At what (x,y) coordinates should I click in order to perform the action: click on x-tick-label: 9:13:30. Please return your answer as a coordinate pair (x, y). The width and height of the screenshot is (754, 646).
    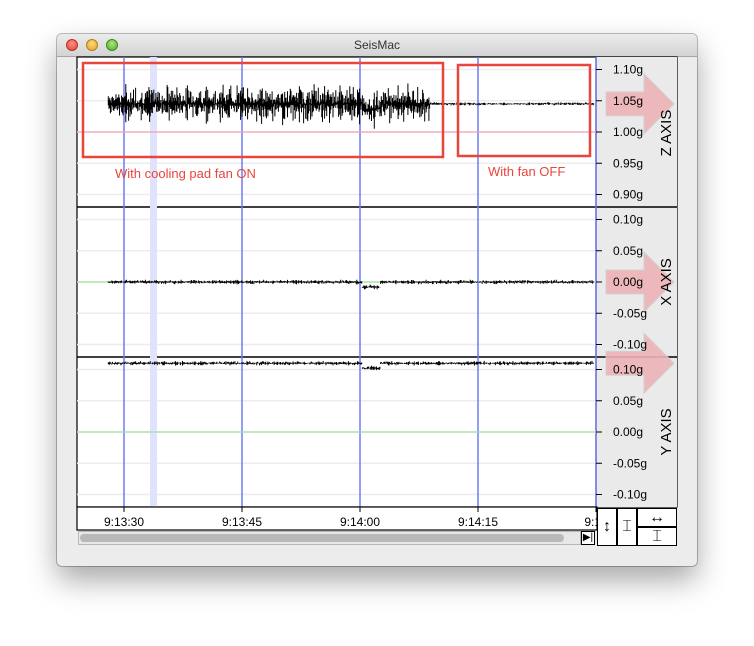
    Looking at the image, I should click on (124, 522).